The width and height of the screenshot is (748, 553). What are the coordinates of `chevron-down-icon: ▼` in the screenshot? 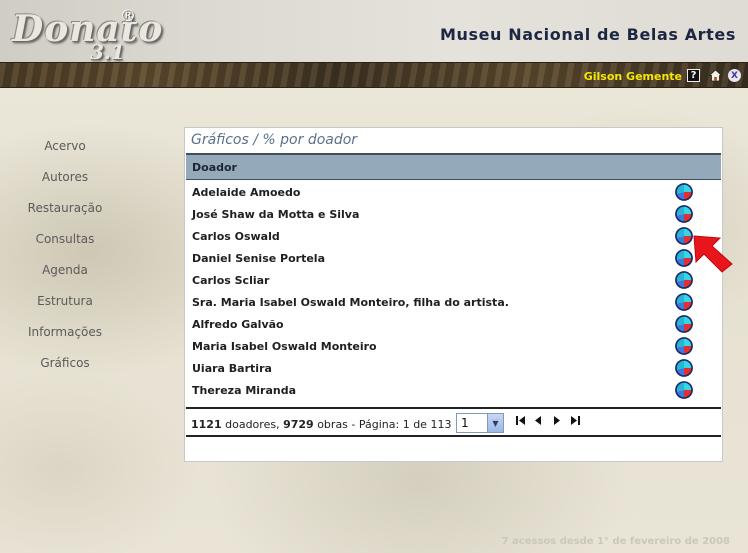 It's located at (495, 423).